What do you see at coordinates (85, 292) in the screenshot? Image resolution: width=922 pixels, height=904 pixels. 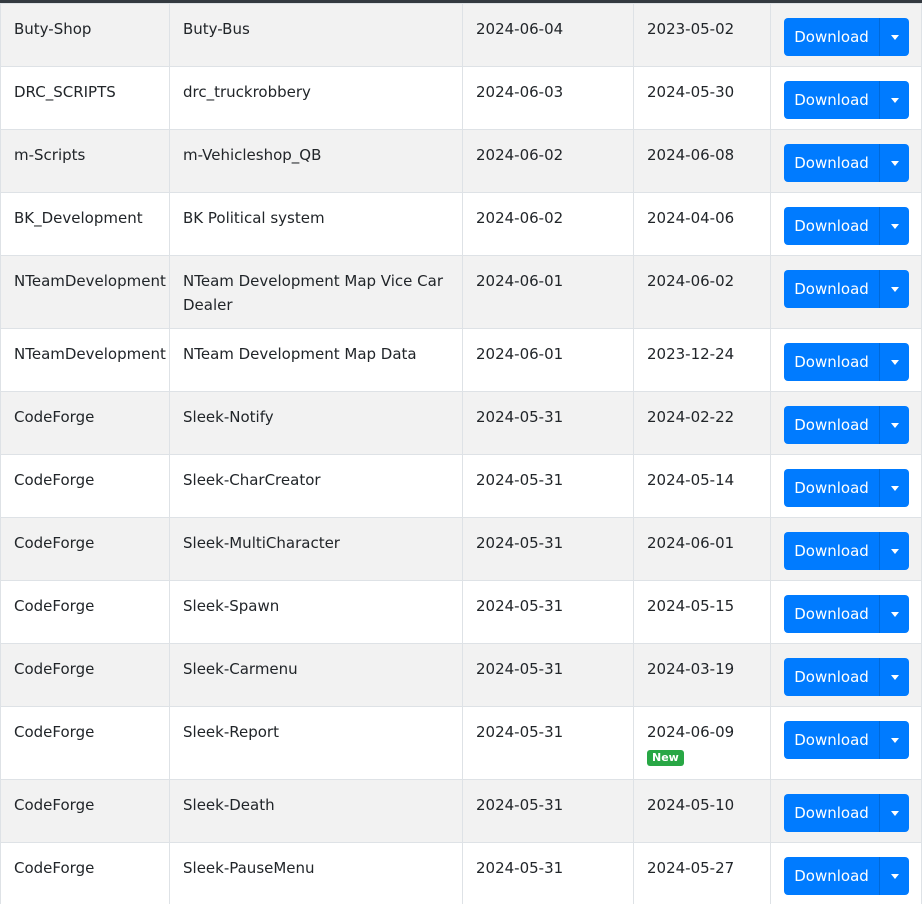 I see `author-cell: NTeamDevelopment` at bounding box center [85, 292].